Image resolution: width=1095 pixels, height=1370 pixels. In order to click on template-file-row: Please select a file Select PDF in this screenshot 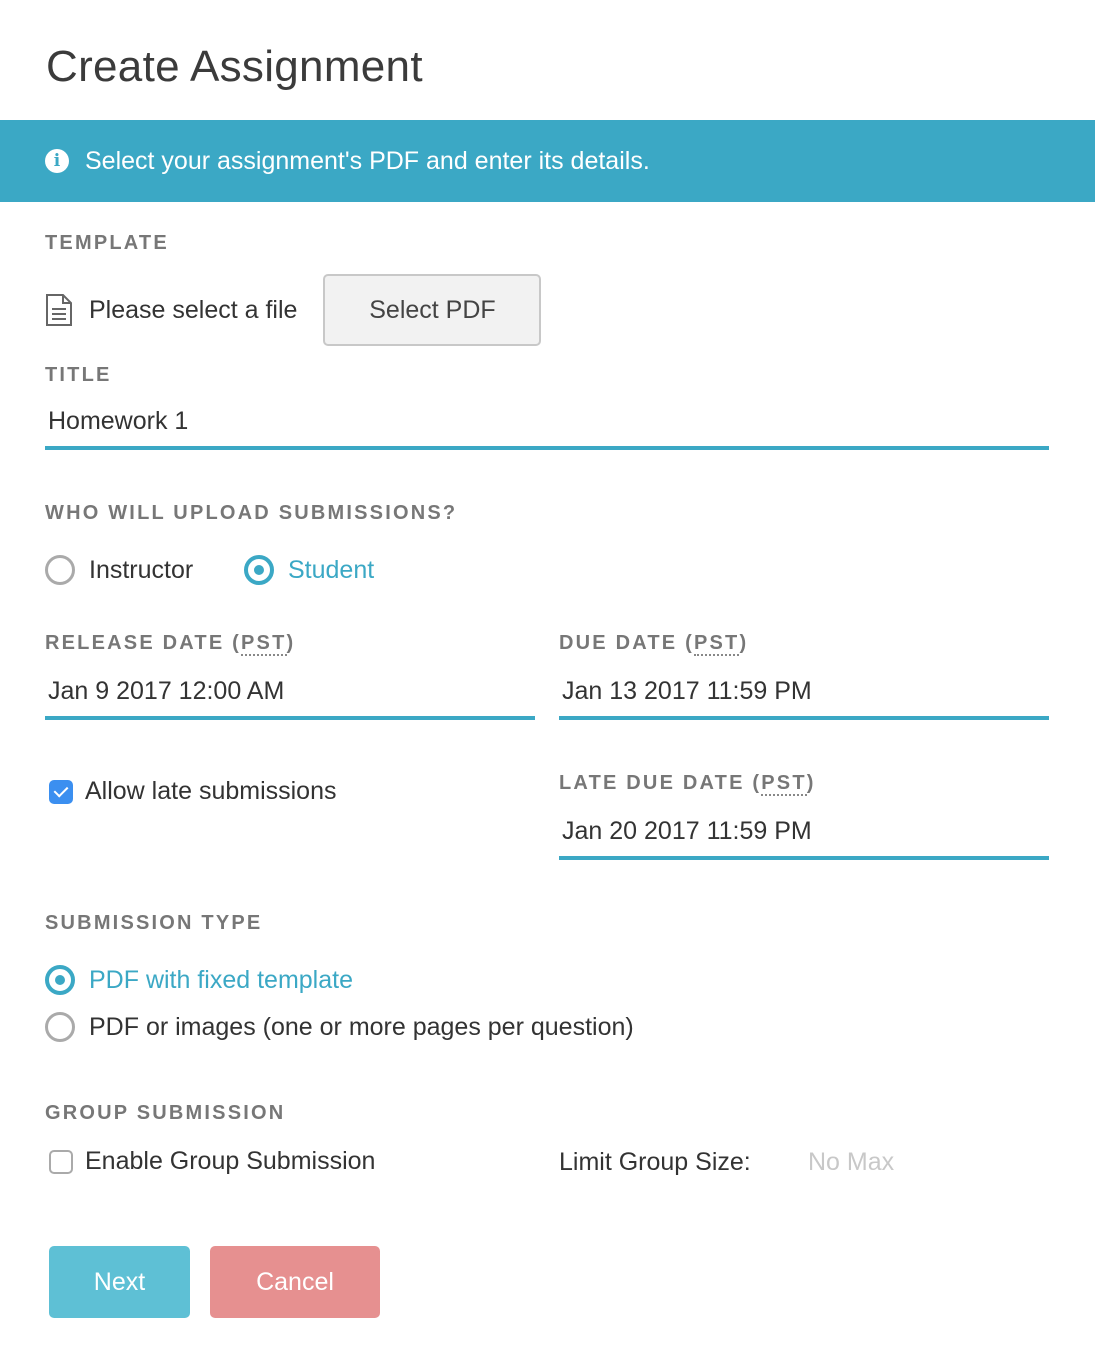, I will do `click(293, 310)`.